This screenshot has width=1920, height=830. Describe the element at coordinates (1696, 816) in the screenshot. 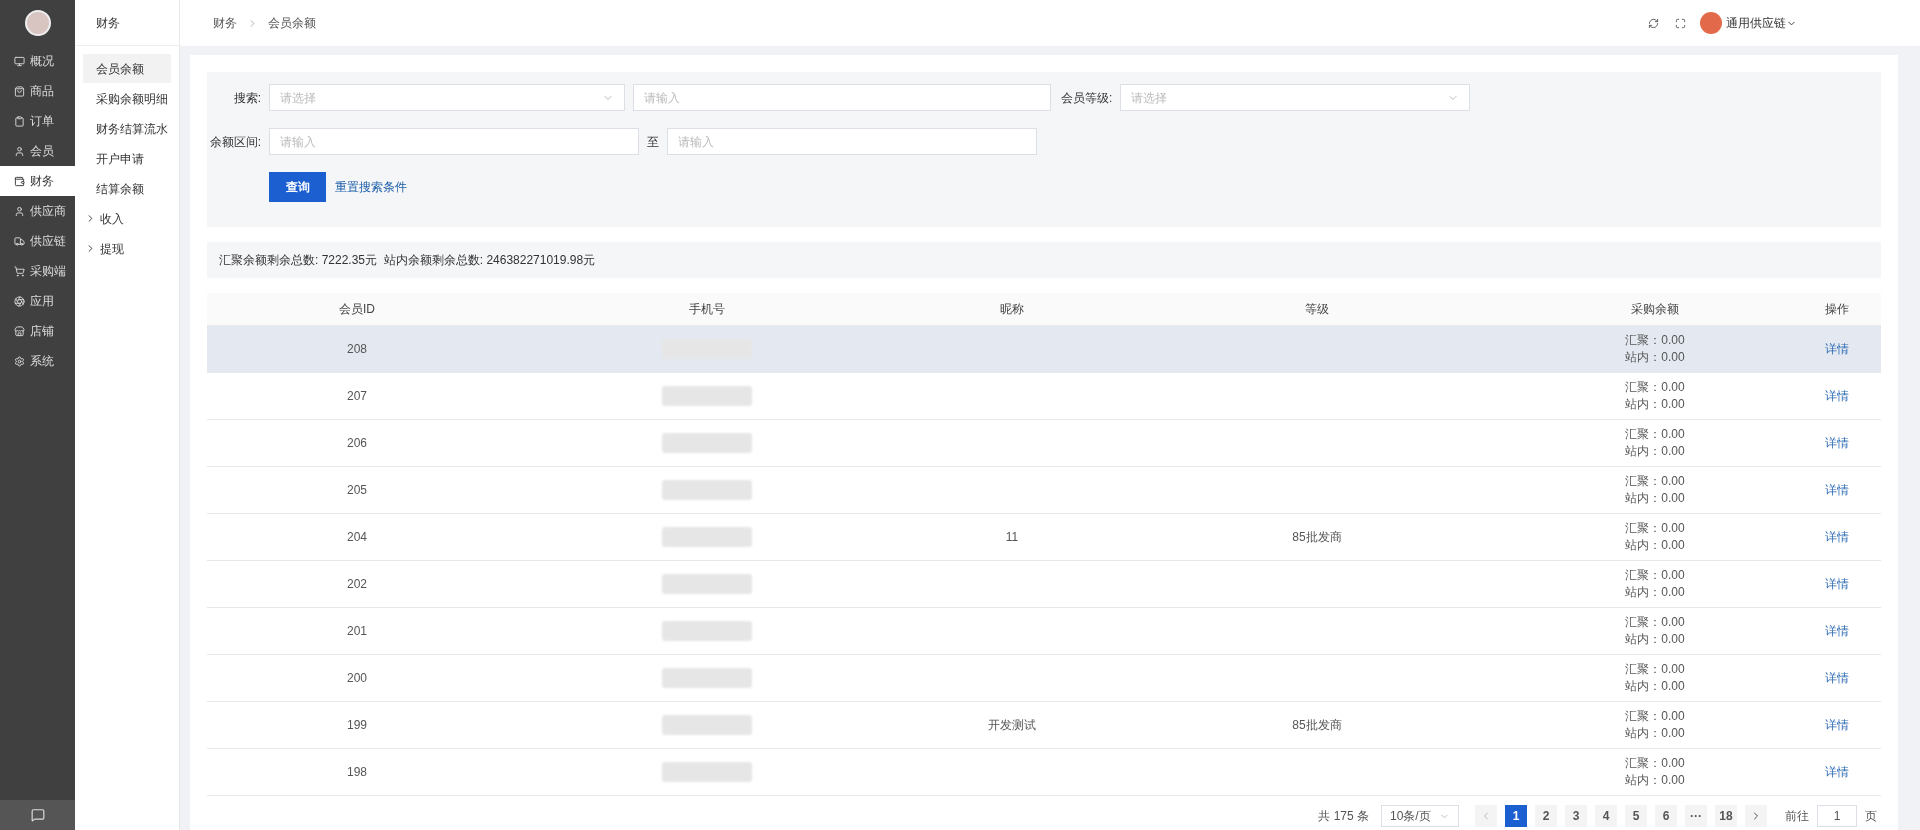

I see `page-button: ···` at that location.